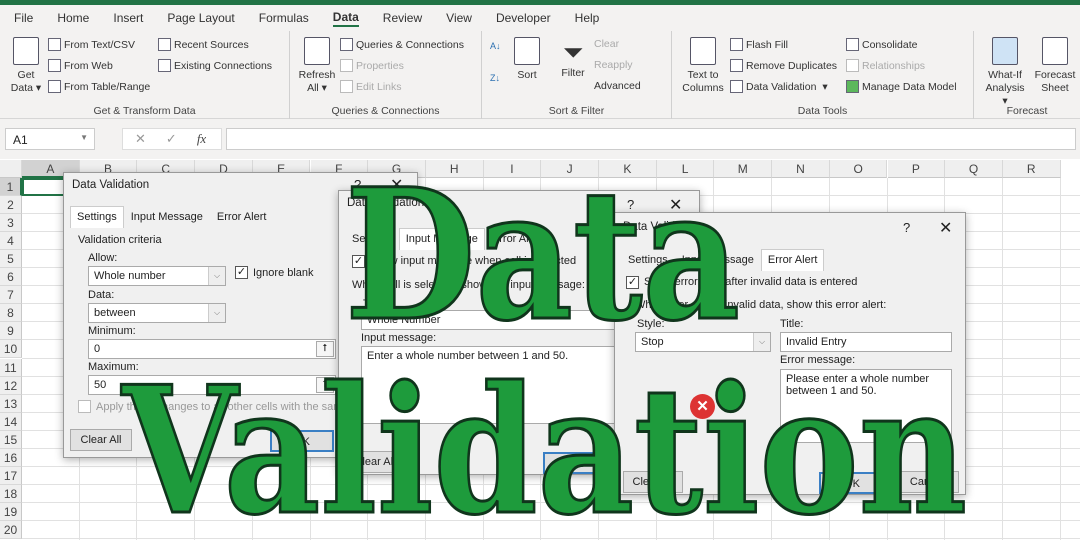  I want to click on manage-data-model-button: Manage Data Model, so click(901, 86).